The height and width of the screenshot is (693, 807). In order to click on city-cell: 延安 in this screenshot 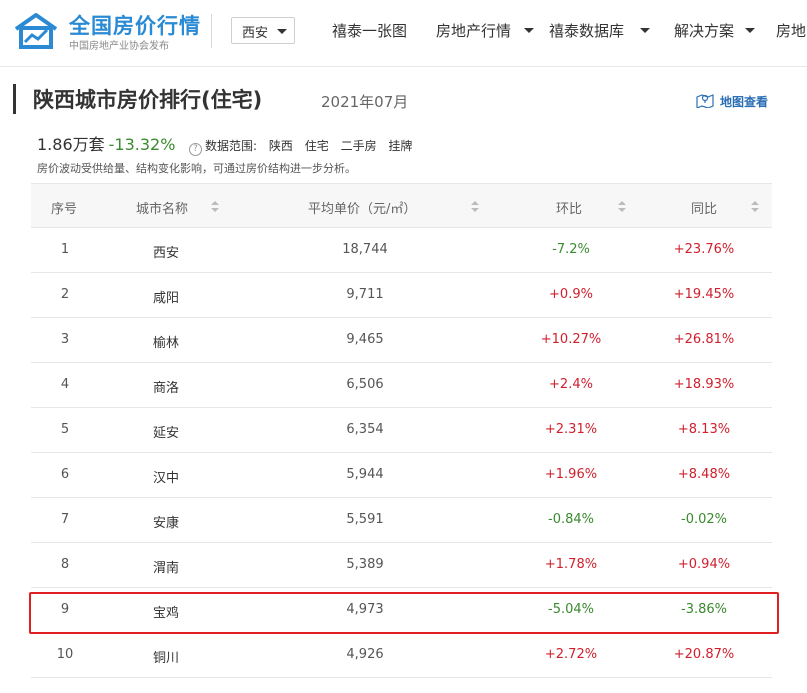, I will do `click(166, 431)`.